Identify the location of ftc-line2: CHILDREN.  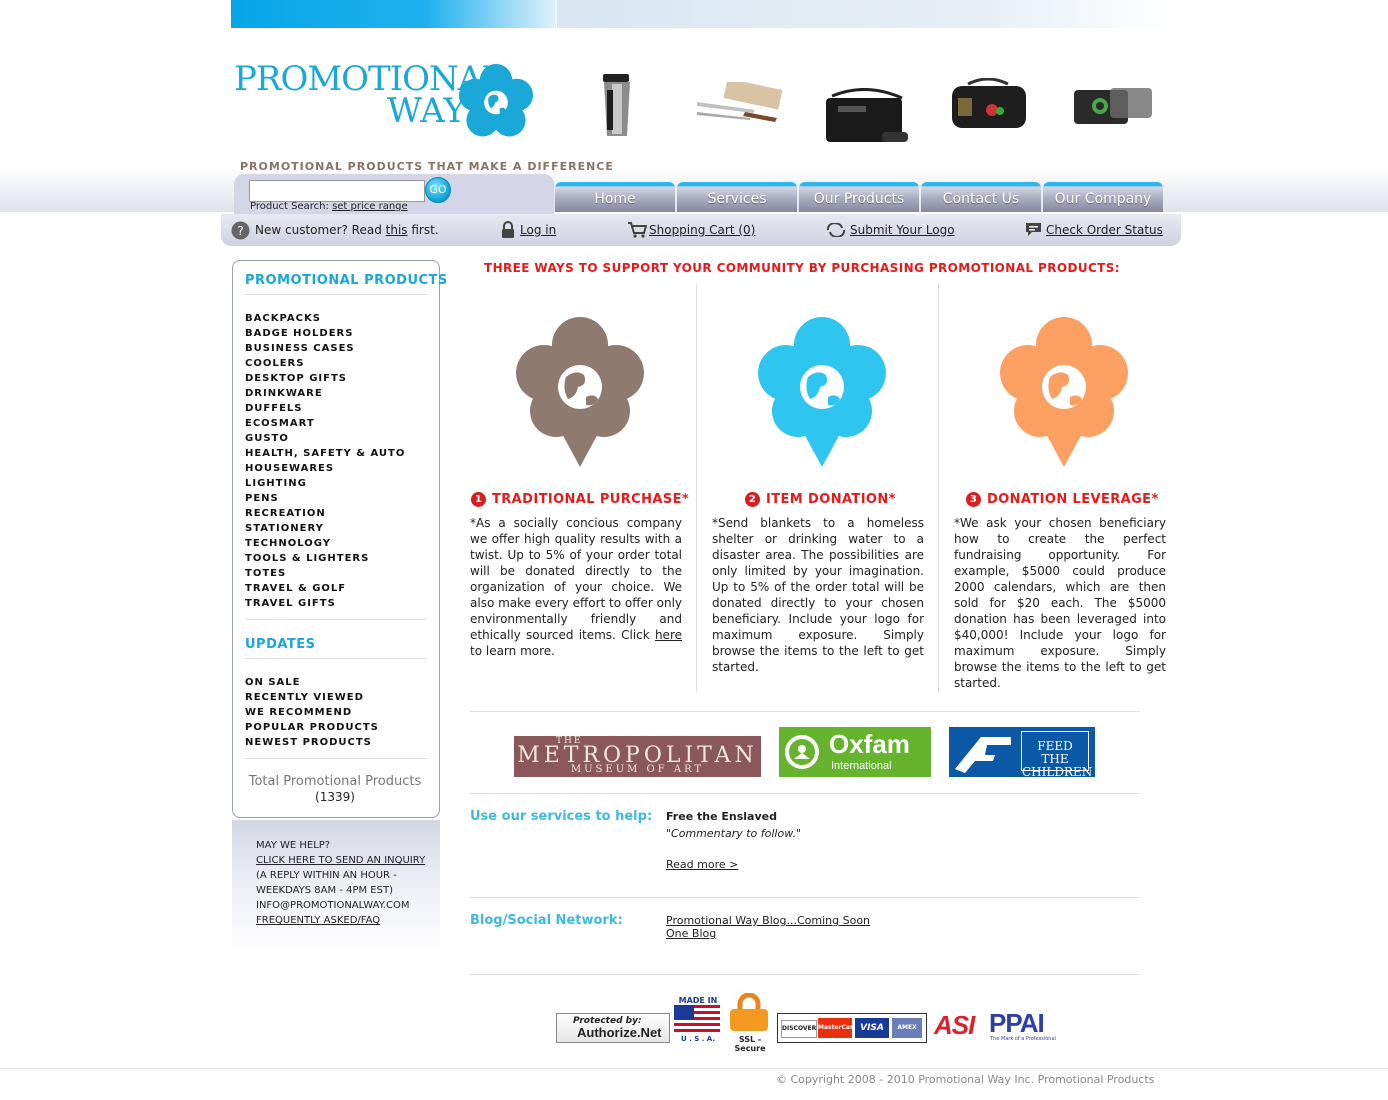
(1057, 772).